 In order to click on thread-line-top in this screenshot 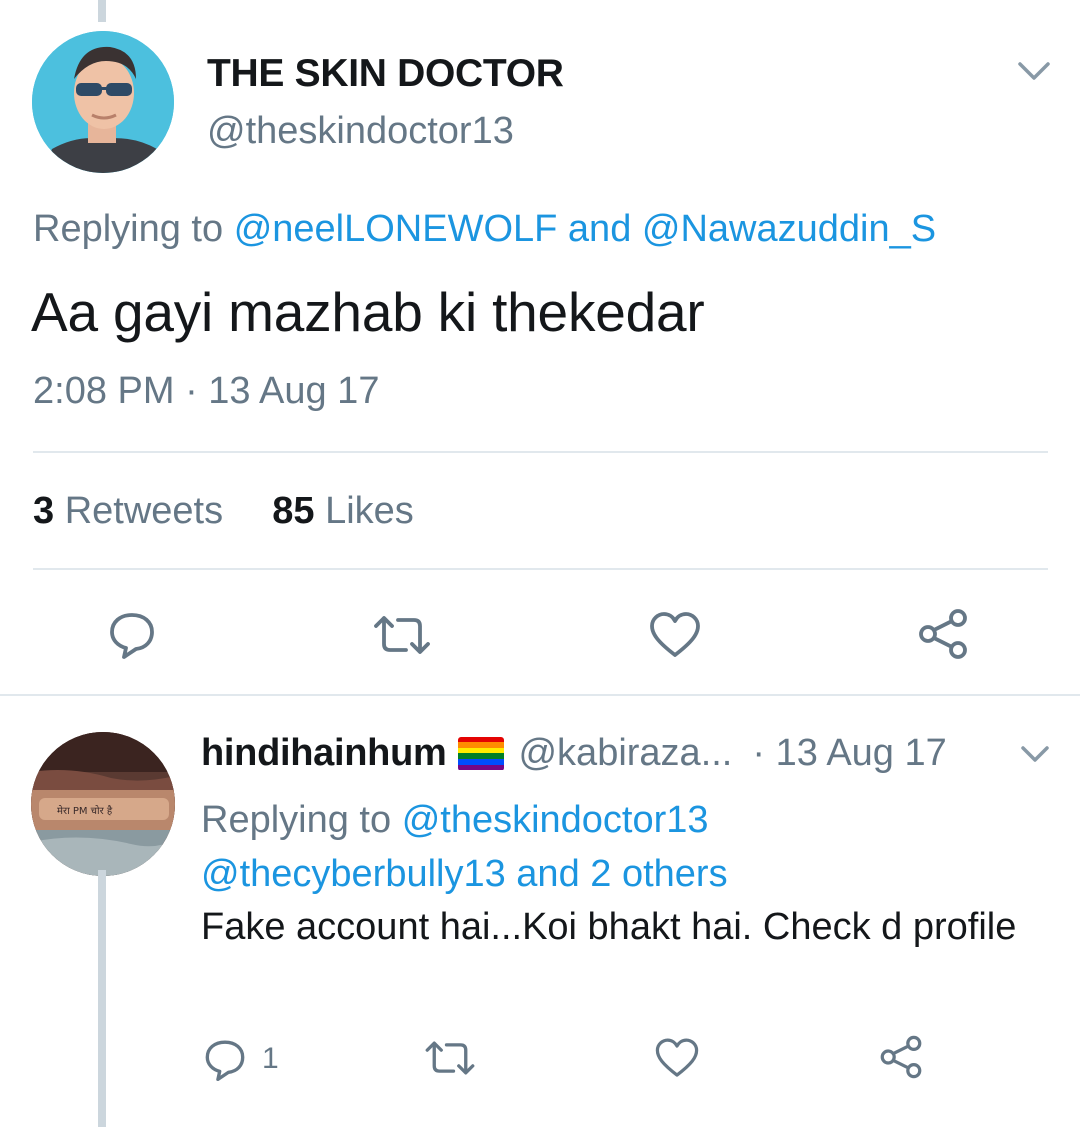, I will do `click(102, 11)`.